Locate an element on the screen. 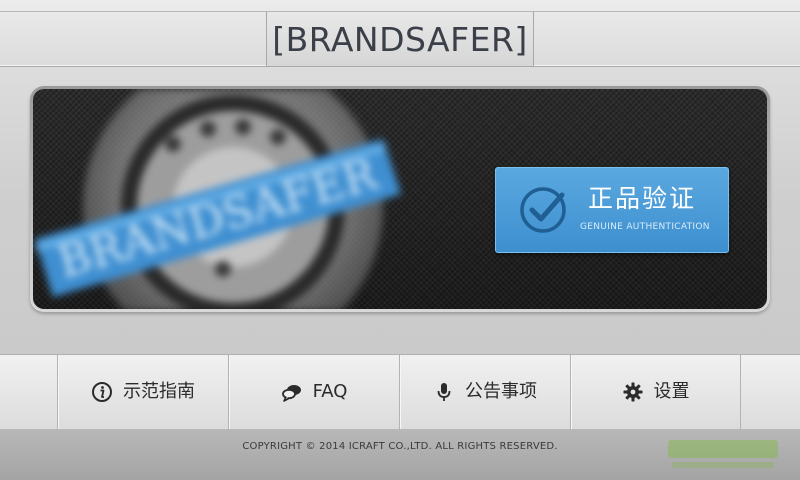 Image resolution: width=800 pixels, height=480 pixels. app-header: [BRANDSAFER] is located at coordinates (400, 33).